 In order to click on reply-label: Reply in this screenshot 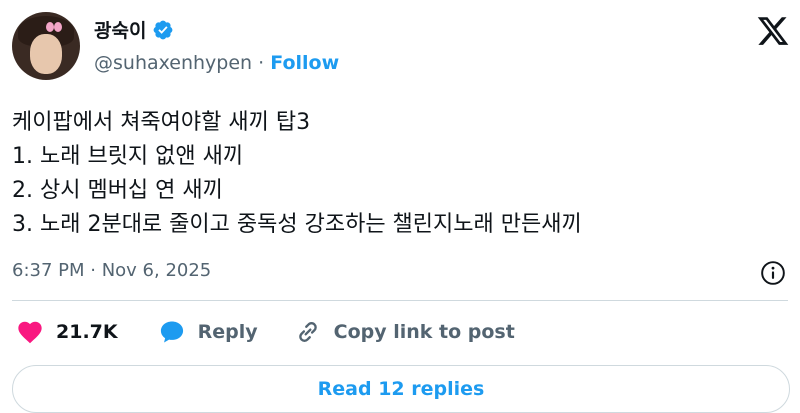, I will do `click(227, 332)`.